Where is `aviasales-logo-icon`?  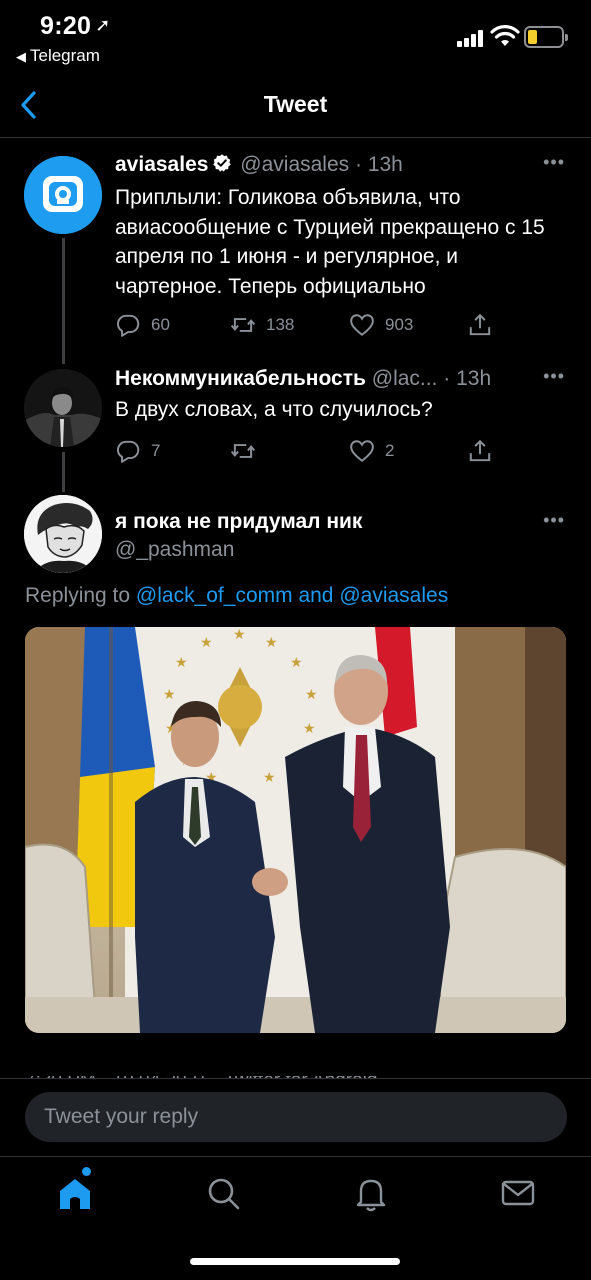 aviasales-logo-icon is located at coordinates (63, 195).